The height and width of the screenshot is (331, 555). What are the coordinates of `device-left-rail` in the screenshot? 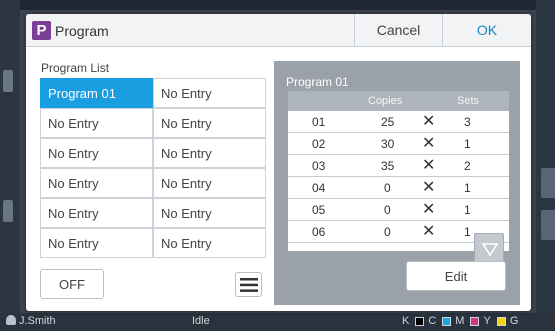 It's located at (10, 165).